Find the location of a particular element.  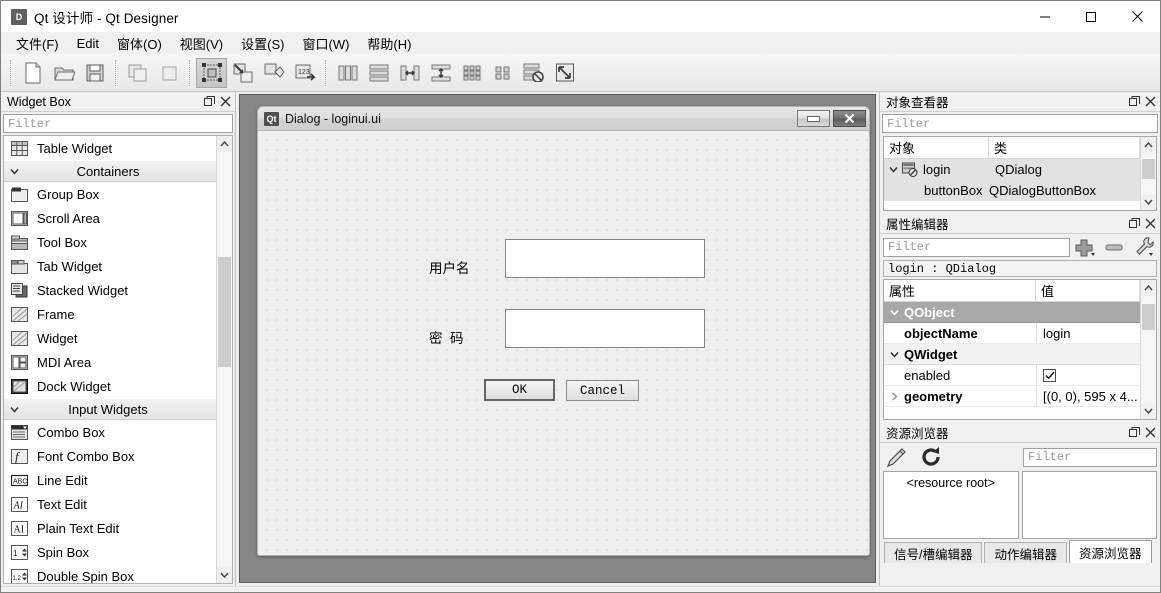

column-value: 值 is located at coordinates (1088, 290).